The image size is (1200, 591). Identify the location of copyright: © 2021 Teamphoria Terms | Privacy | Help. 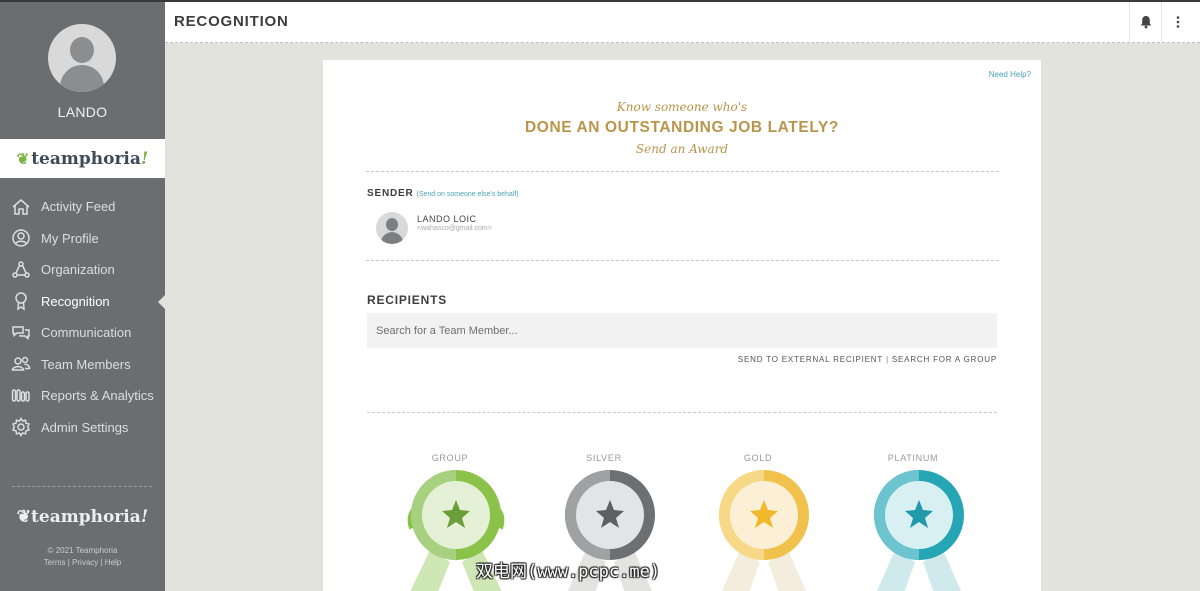
(82, 557).